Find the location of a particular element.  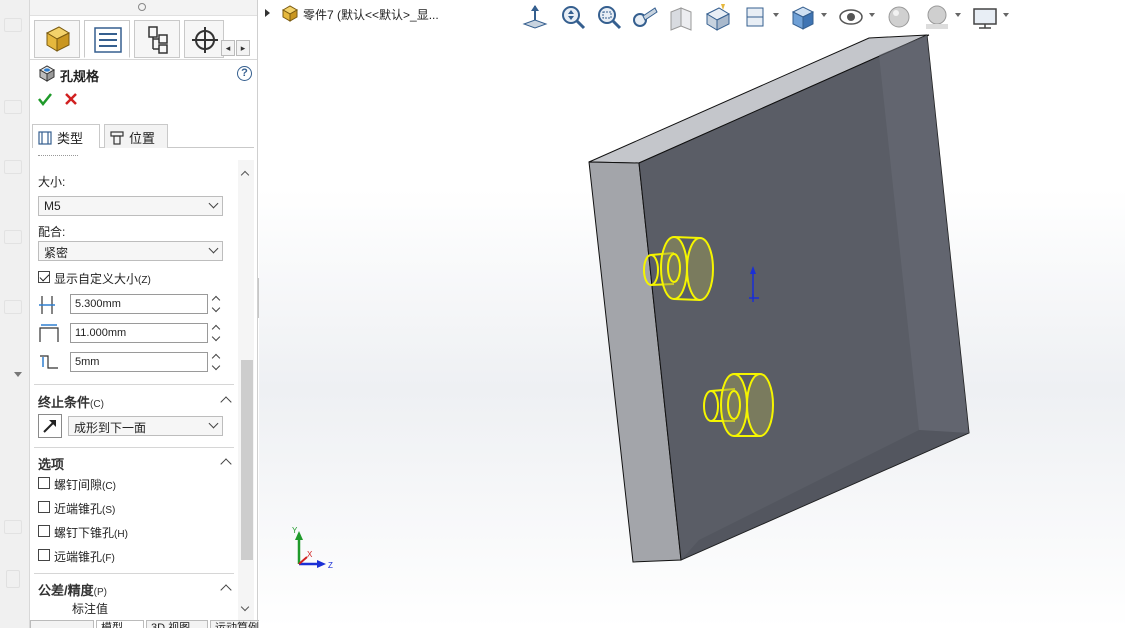

size-value: M5 is located at coordinates (52, 206).